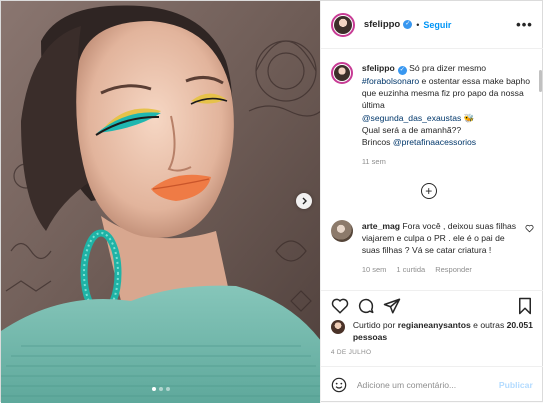 This screenshot has height=403, width=543. I want to click on bookmark-icon, so click(525, 306).